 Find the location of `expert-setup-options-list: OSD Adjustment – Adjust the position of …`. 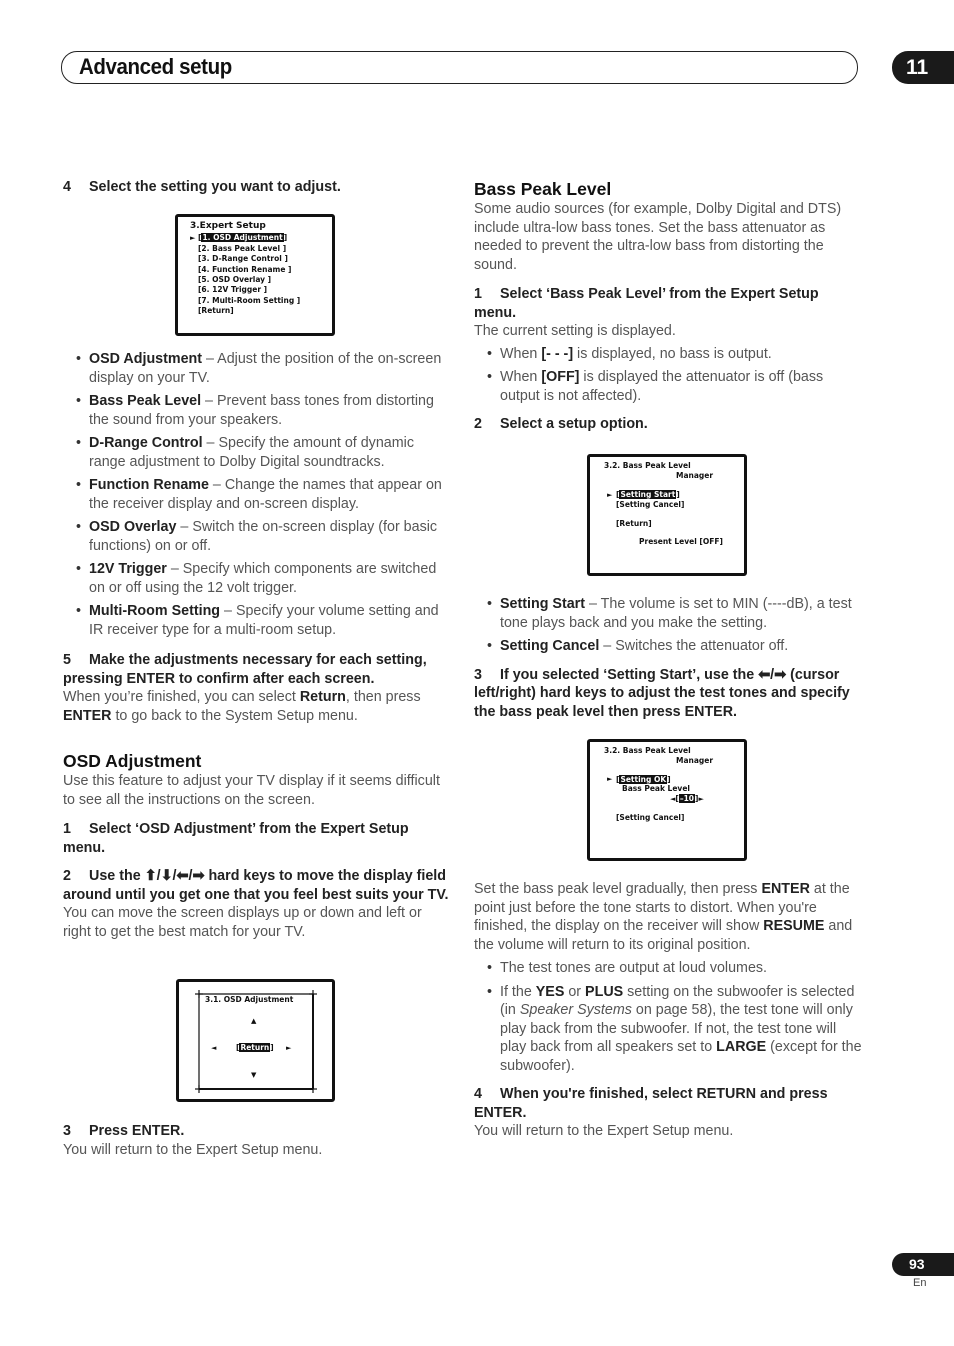

expert-setup-options-list: OSD Adjustment – Adjust the position of … is located at coordinates (258, 494).